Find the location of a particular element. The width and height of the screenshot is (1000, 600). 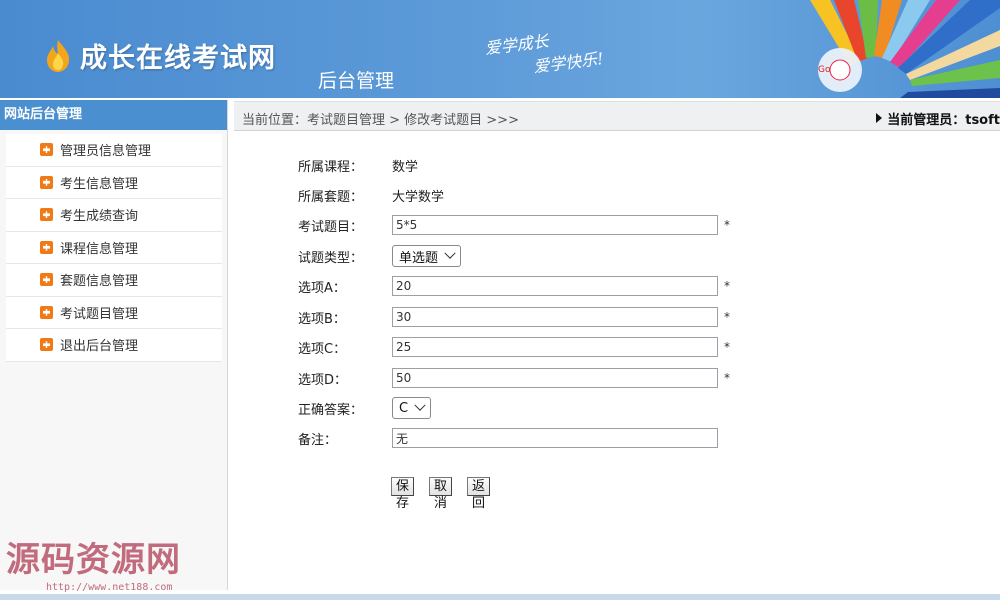

save-button: 保存 is located at coordinates (403, 494).